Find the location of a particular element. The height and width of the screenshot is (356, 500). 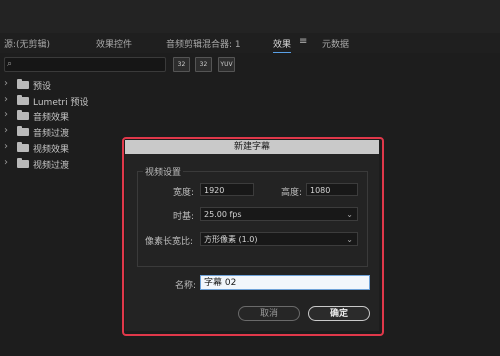

pixel-aspect-label: 像素长宽比: is located at coordinates (169, 242).